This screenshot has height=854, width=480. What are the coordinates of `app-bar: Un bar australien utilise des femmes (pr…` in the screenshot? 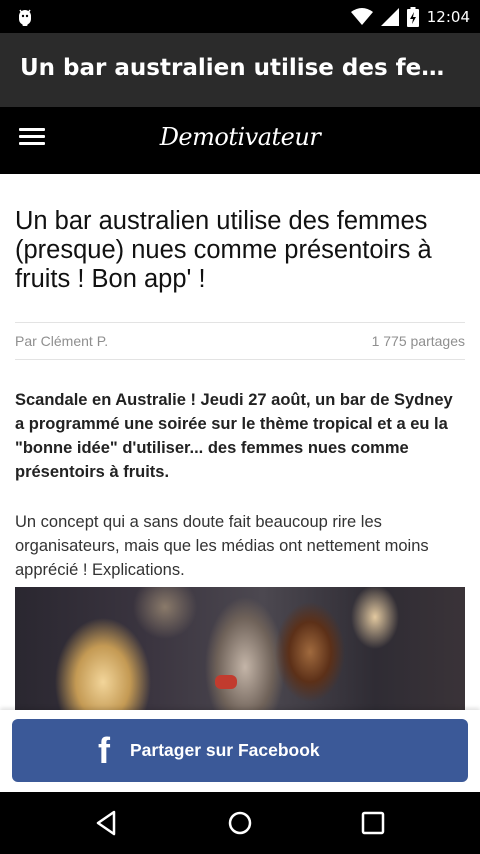 It's located at (240, 70).